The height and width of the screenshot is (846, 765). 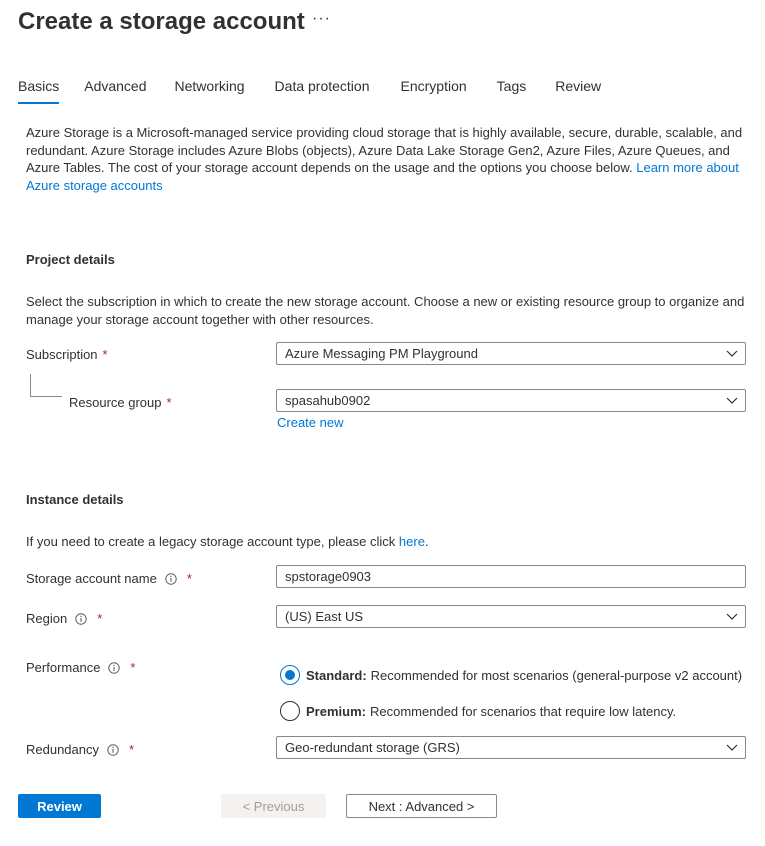 What do you see at coordinates (421, 806) in the screenshot?
I see `next-advanced-button: Next : Advanced >` at bounding box center [421, 806].